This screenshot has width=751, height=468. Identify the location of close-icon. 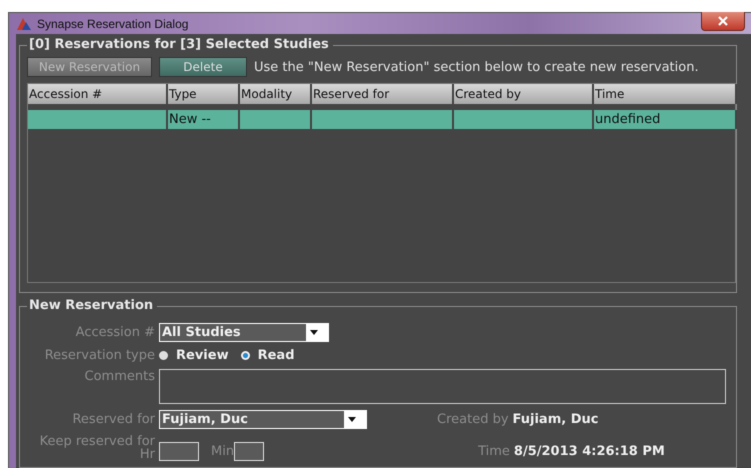
(723, 21).